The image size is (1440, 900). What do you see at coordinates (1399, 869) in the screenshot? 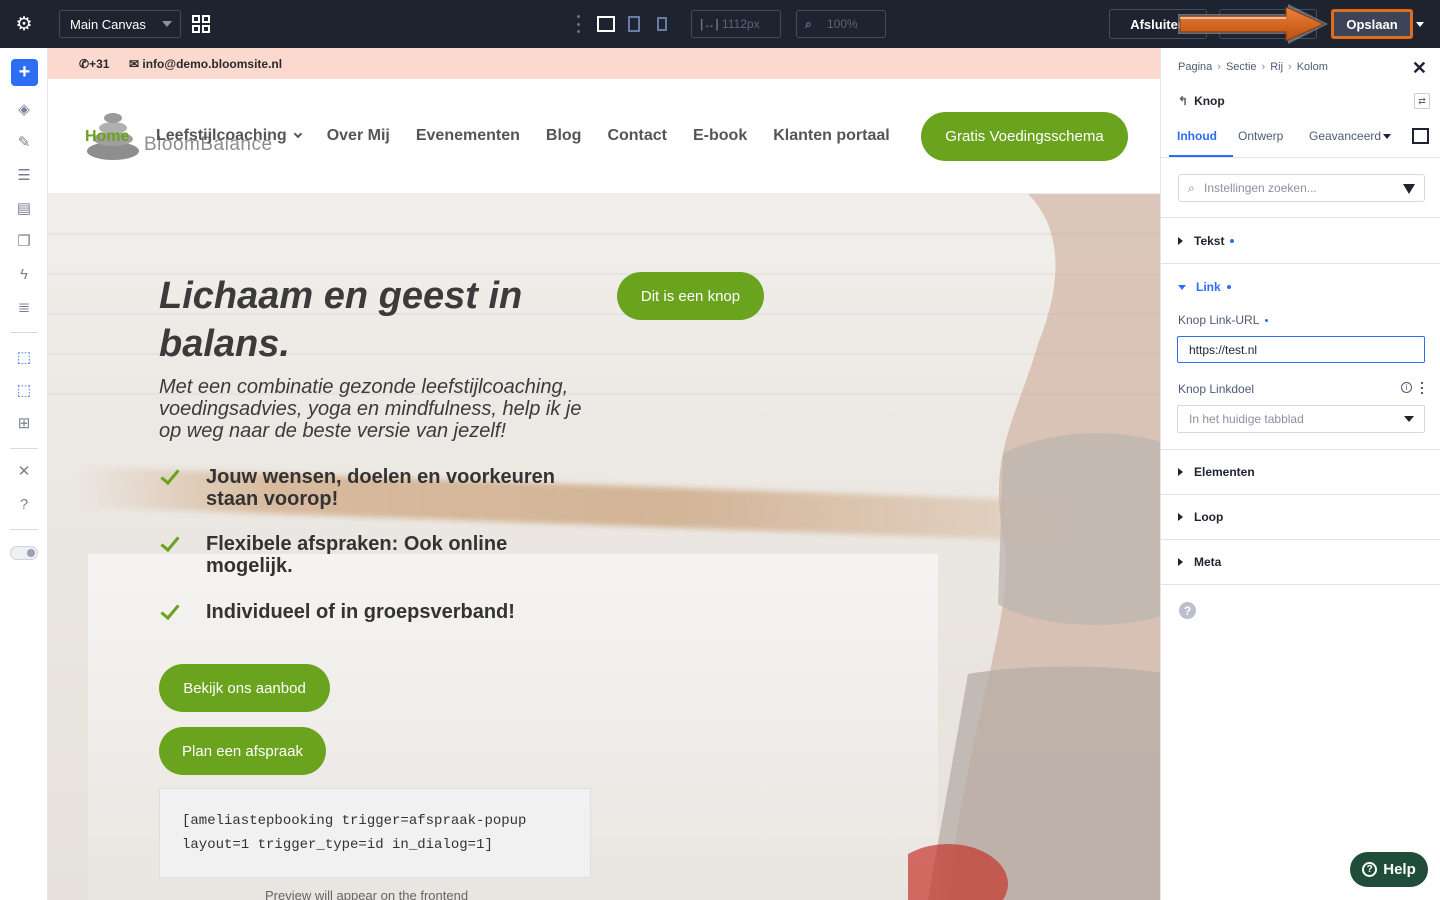
I see `help-label: Help` at bounding box center [1399, 869].